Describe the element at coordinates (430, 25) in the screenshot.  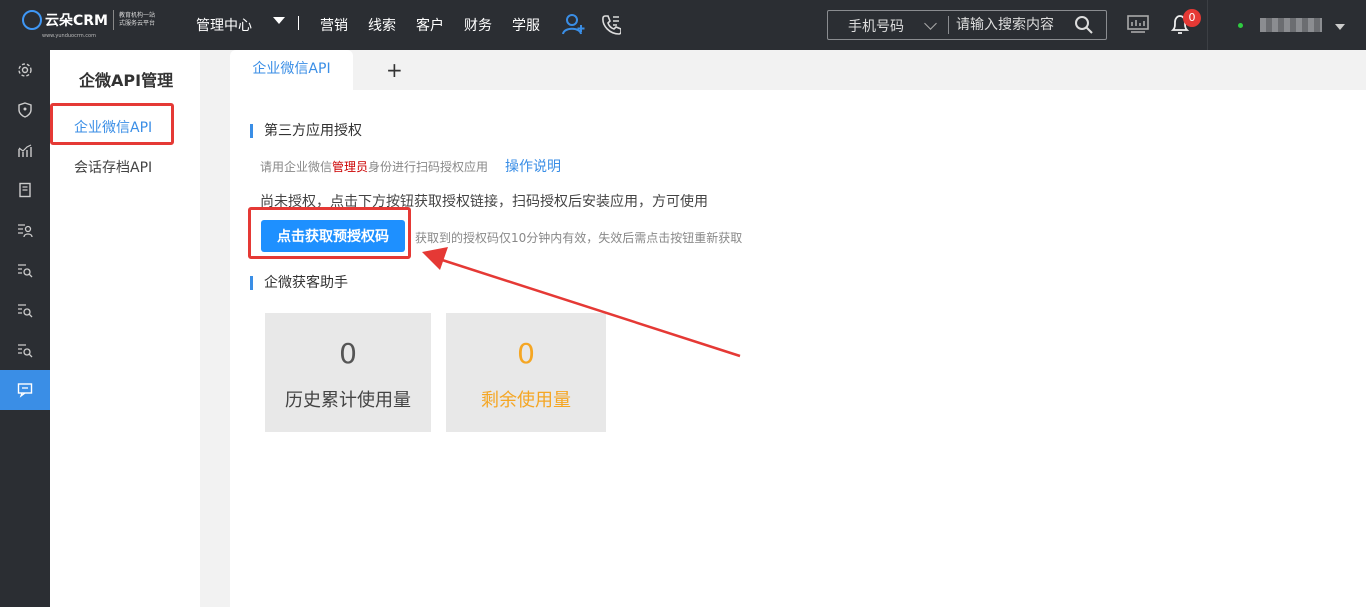
I see `nav-customers: 客户` at that location.